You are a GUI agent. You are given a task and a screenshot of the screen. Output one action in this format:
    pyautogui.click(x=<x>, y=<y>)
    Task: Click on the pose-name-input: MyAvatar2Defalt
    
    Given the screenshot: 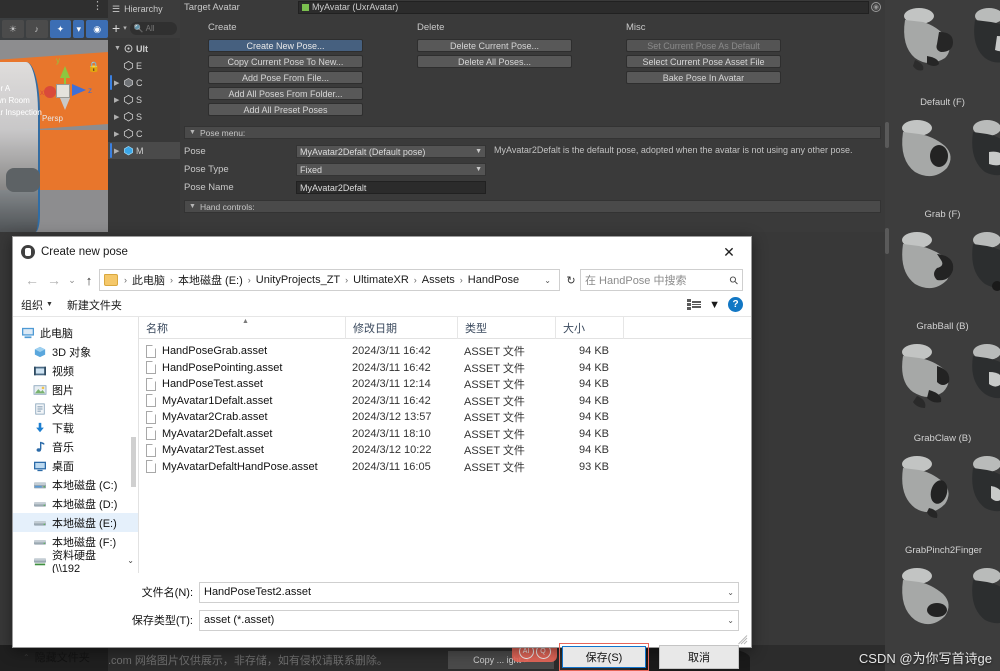 What is the action you would take?
    pyautogui.click(x=391, y=187)
    